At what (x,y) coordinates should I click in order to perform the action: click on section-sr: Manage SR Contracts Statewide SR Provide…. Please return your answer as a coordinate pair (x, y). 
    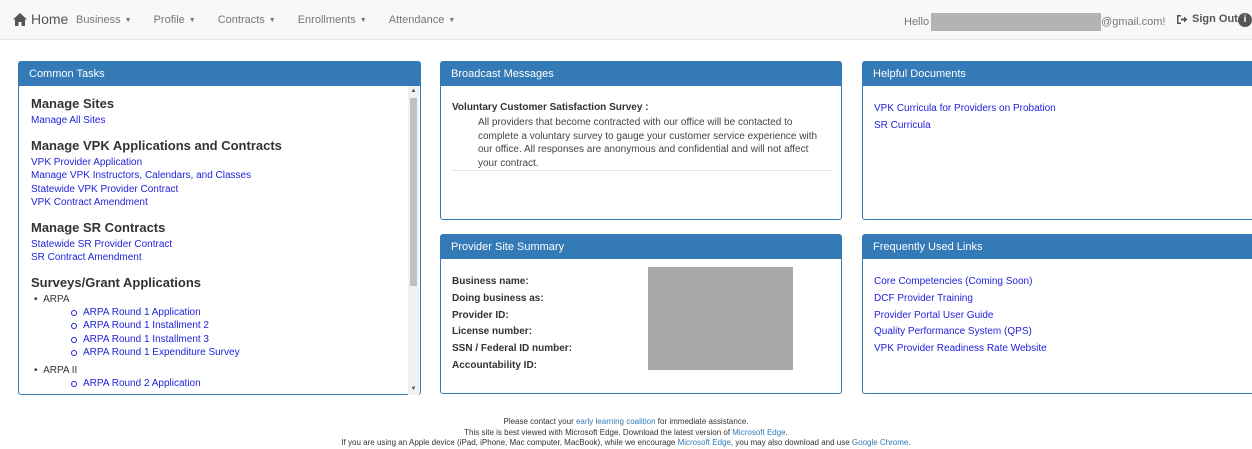
    Looking at the image, I should click on (220, 242).